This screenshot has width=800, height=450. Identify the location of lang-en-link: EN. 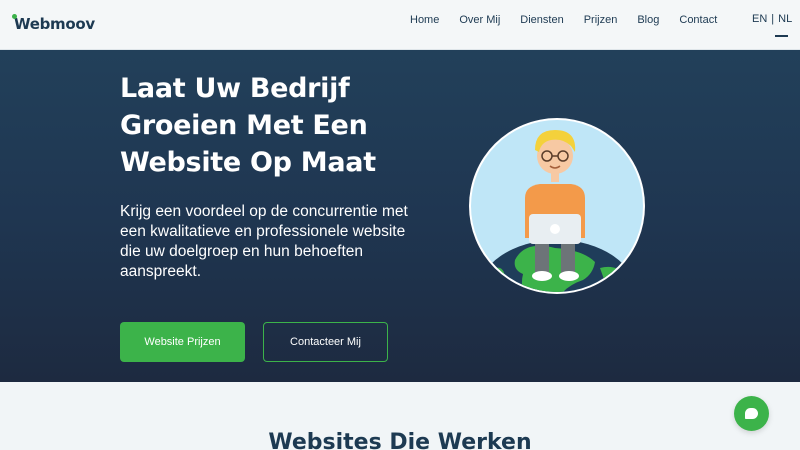
(759, 19).